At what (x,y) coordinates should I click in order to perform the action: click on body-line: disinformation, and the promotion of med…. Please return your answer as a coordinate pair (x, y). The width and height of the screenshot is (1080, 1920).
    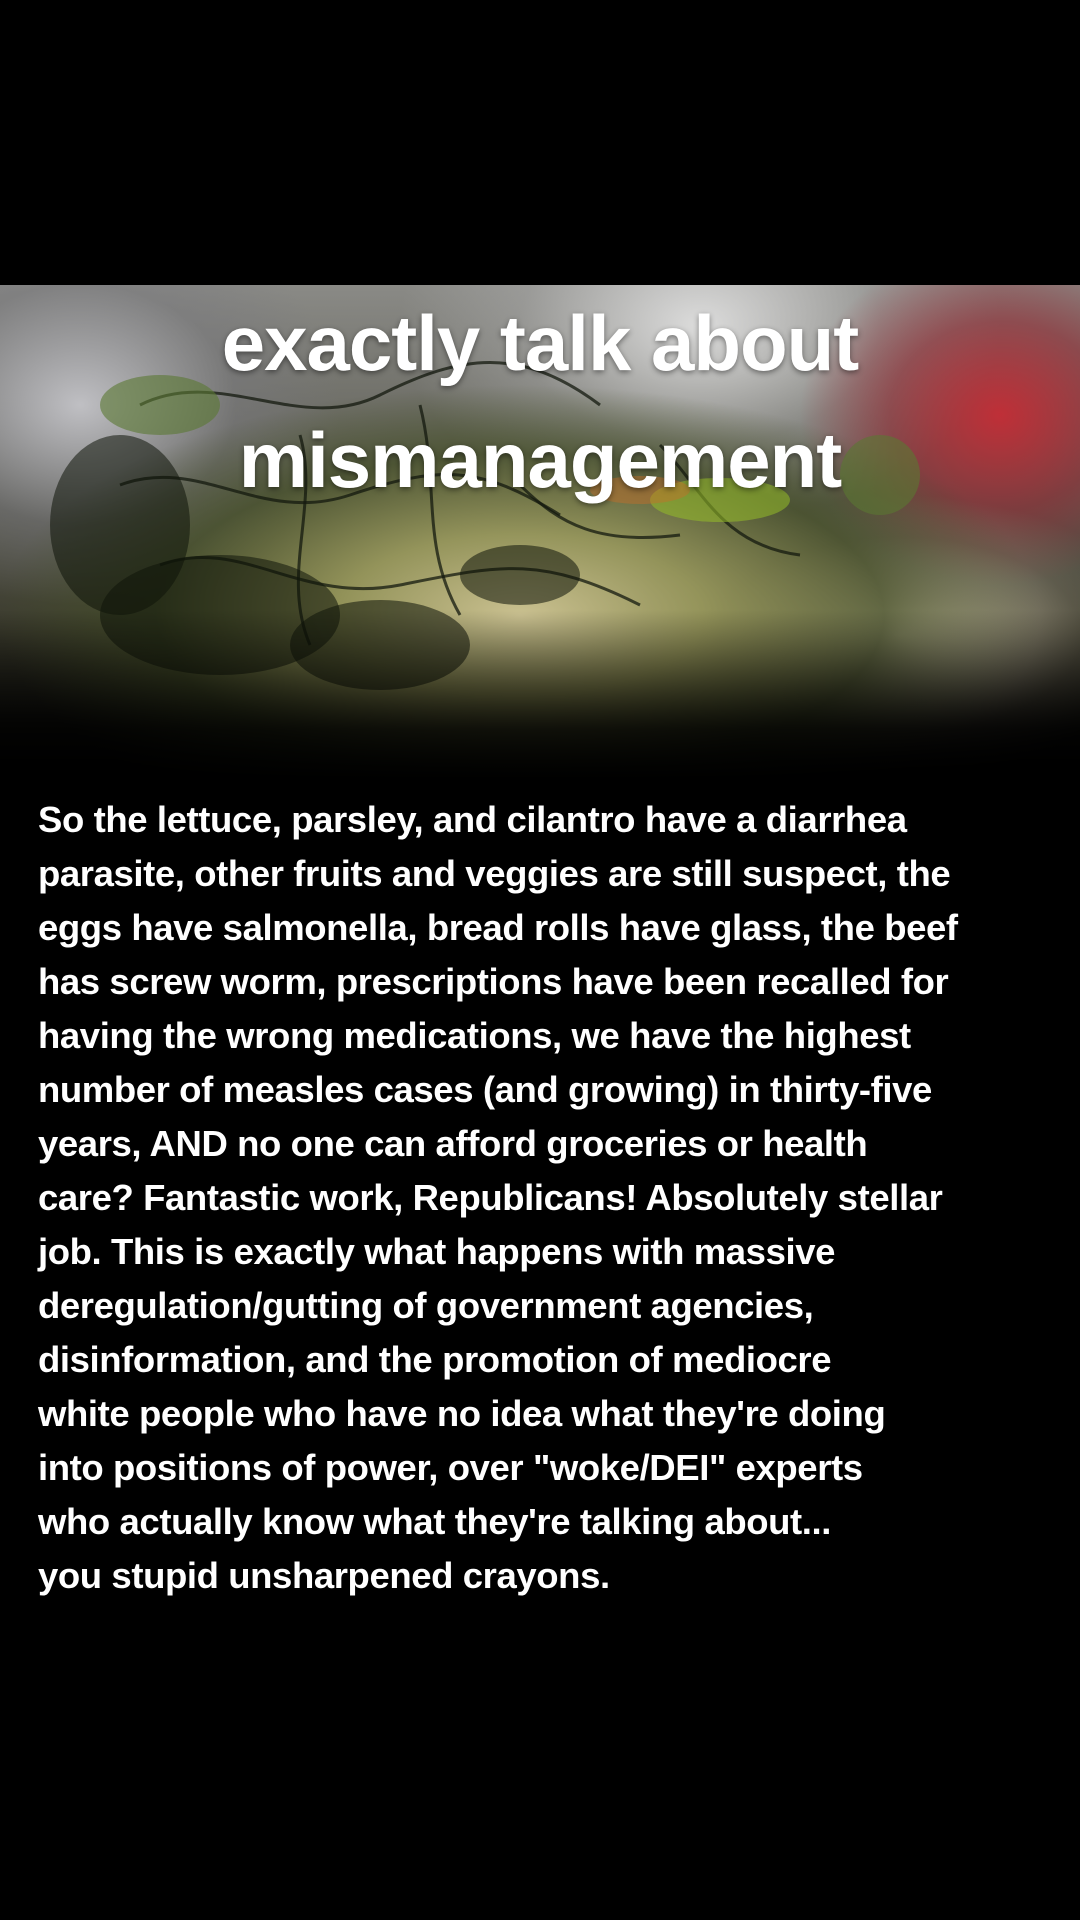
    Looking at the image, I should click on (435, 1359).